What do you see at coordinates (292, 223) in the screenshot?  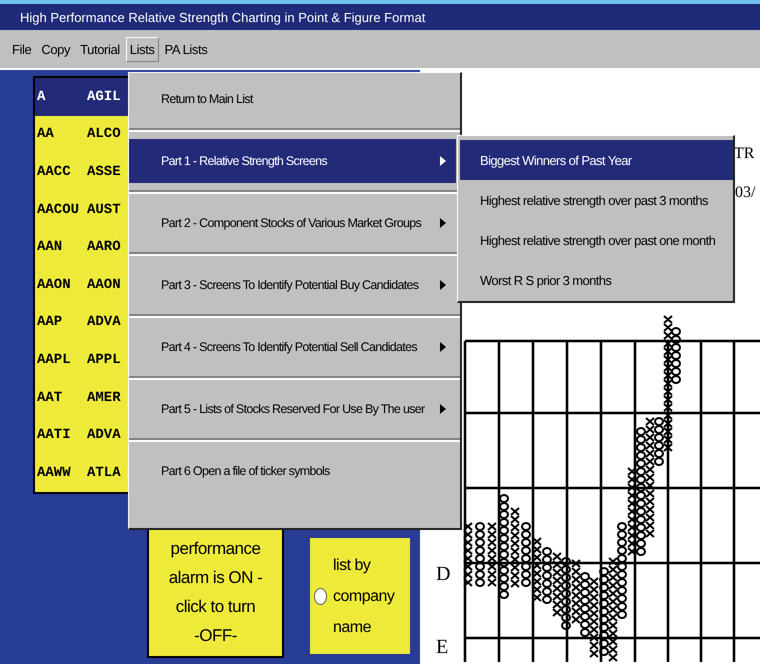 I see `menu-item: Part 2 - Component Stocks of Various Market Groups` at bounding box center [292, 223].